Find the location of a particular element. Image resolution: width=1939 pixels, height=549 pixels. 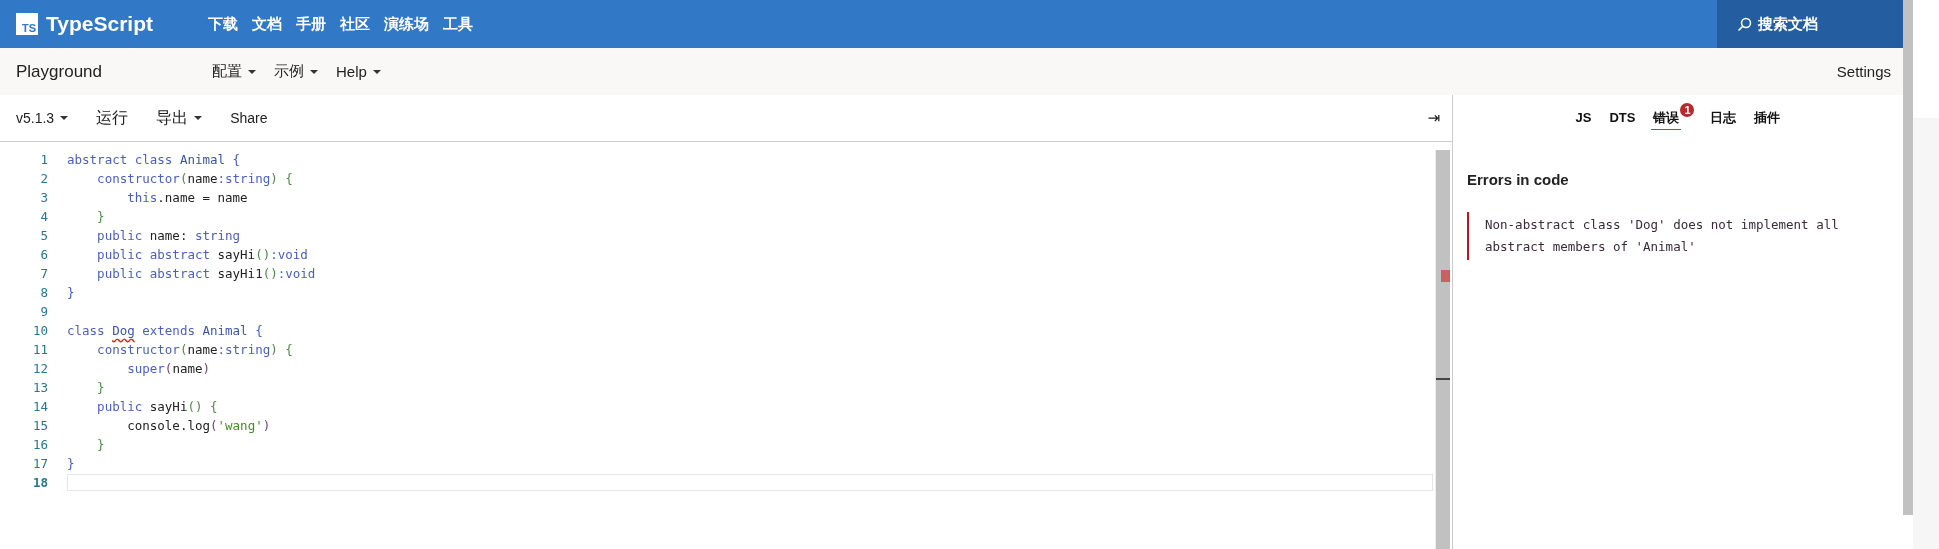

page-scrollbar is located at coordinates (1908, 257).